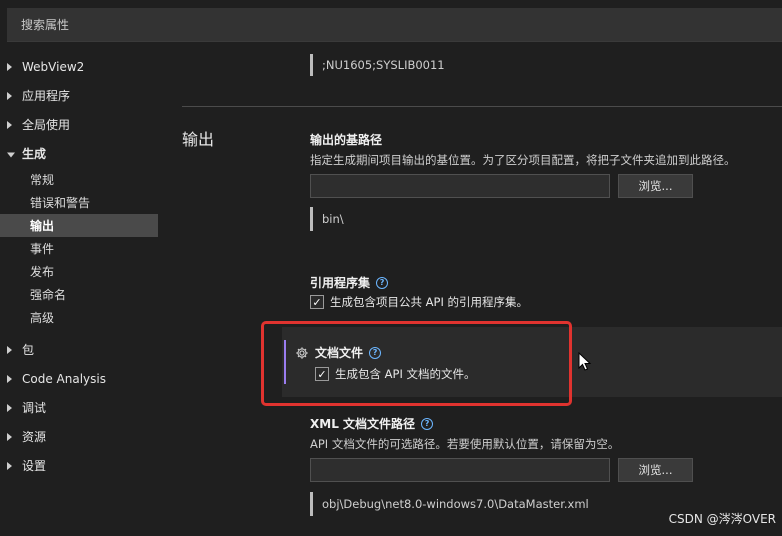 This screenshot has height=536, width=782. Describe the element at coordinates (79, 436) in the screenshot. I see `sidebar-item-resources: 资源` at that location.